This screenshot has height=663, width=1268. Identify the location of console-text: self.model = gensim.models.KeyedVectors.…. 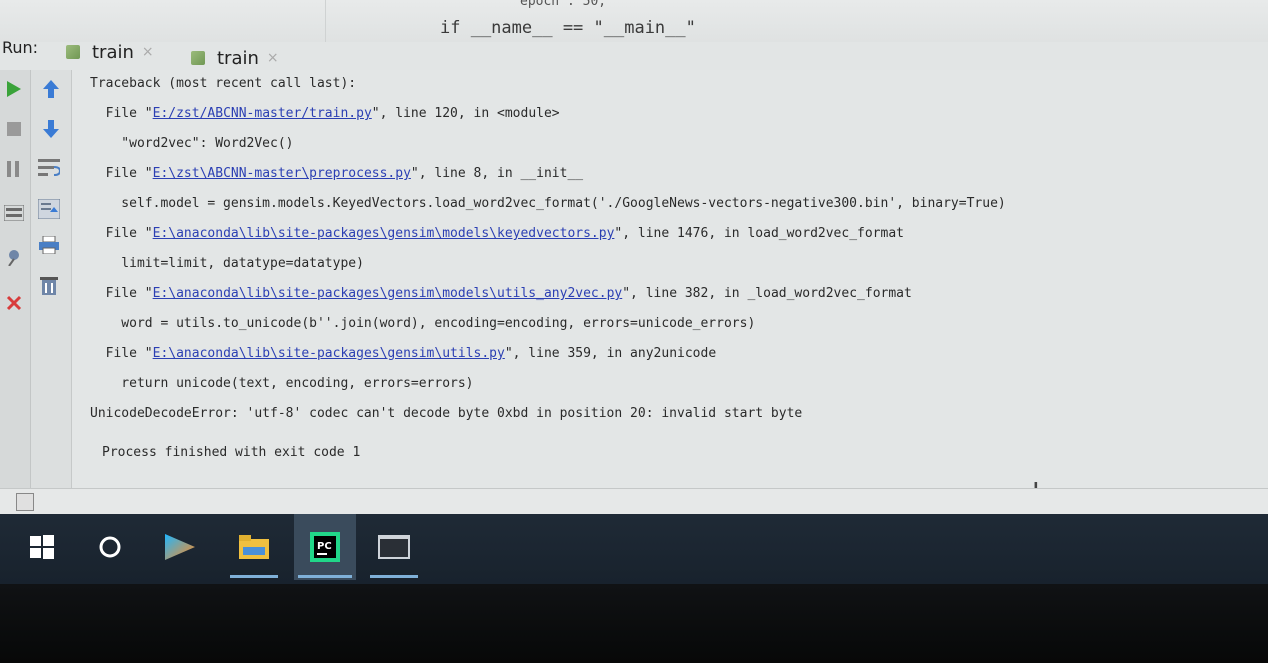
(548, 203).